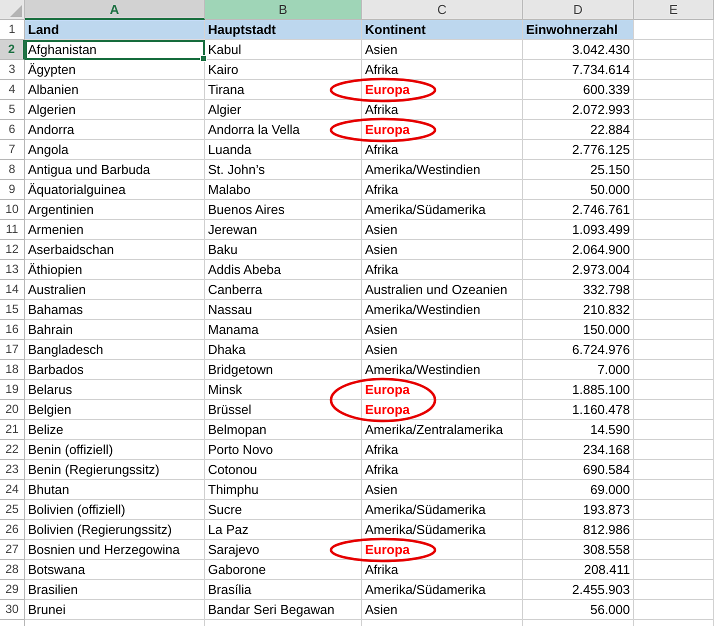 This screenshot has width=714, height=626. I want to click on row-header: 14, so click(12, 290).